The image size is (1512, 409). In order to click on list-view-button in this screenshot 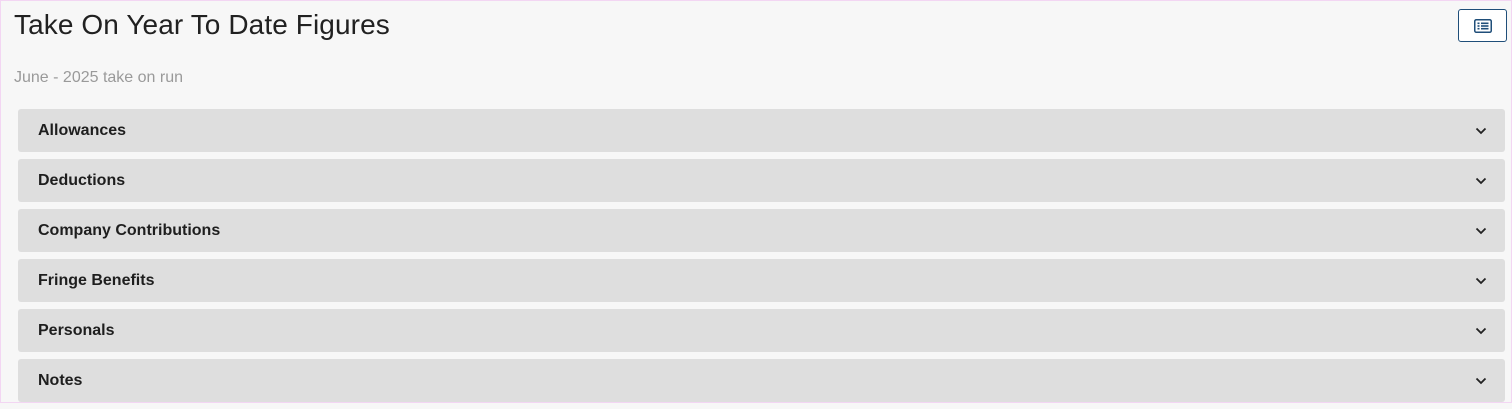, I will do `click(1482, 25)`.